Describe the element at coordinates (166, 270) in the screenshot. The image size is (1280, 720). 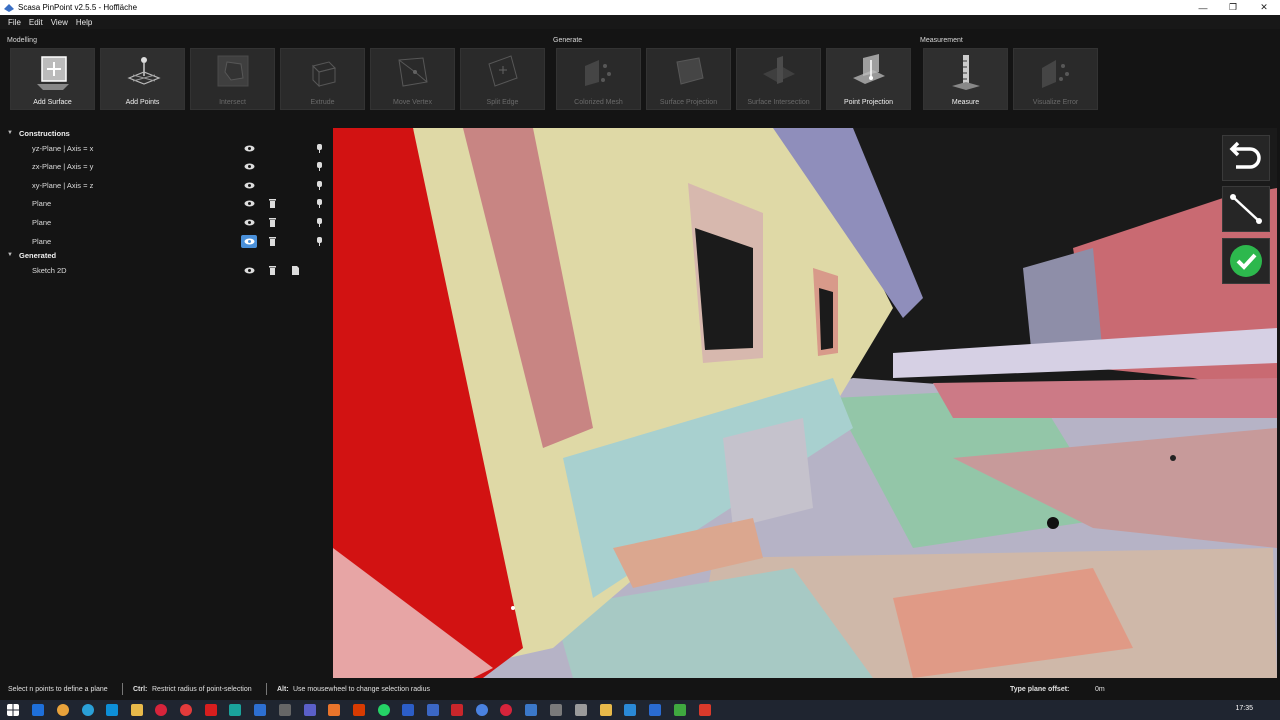
I see `tree-item-sketch-2d: Sketch 2D` at that location.